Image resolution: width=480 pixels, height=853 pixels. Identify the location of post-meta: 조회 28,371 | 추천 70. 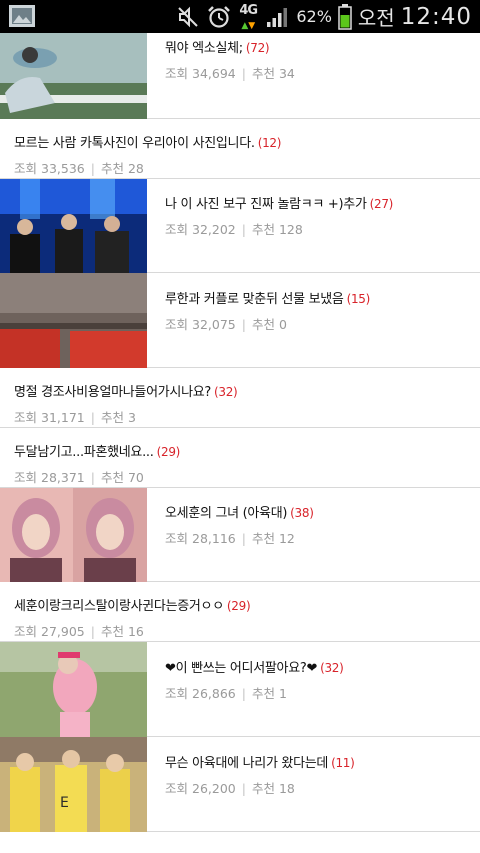
(79, 477).